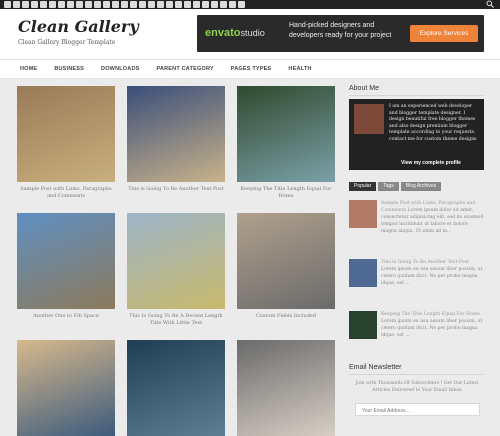 This screenshot has width=500, height=436. Describe the element at coordinates (61, 4) in the screenshot. I see `instagram-icon` at that location.